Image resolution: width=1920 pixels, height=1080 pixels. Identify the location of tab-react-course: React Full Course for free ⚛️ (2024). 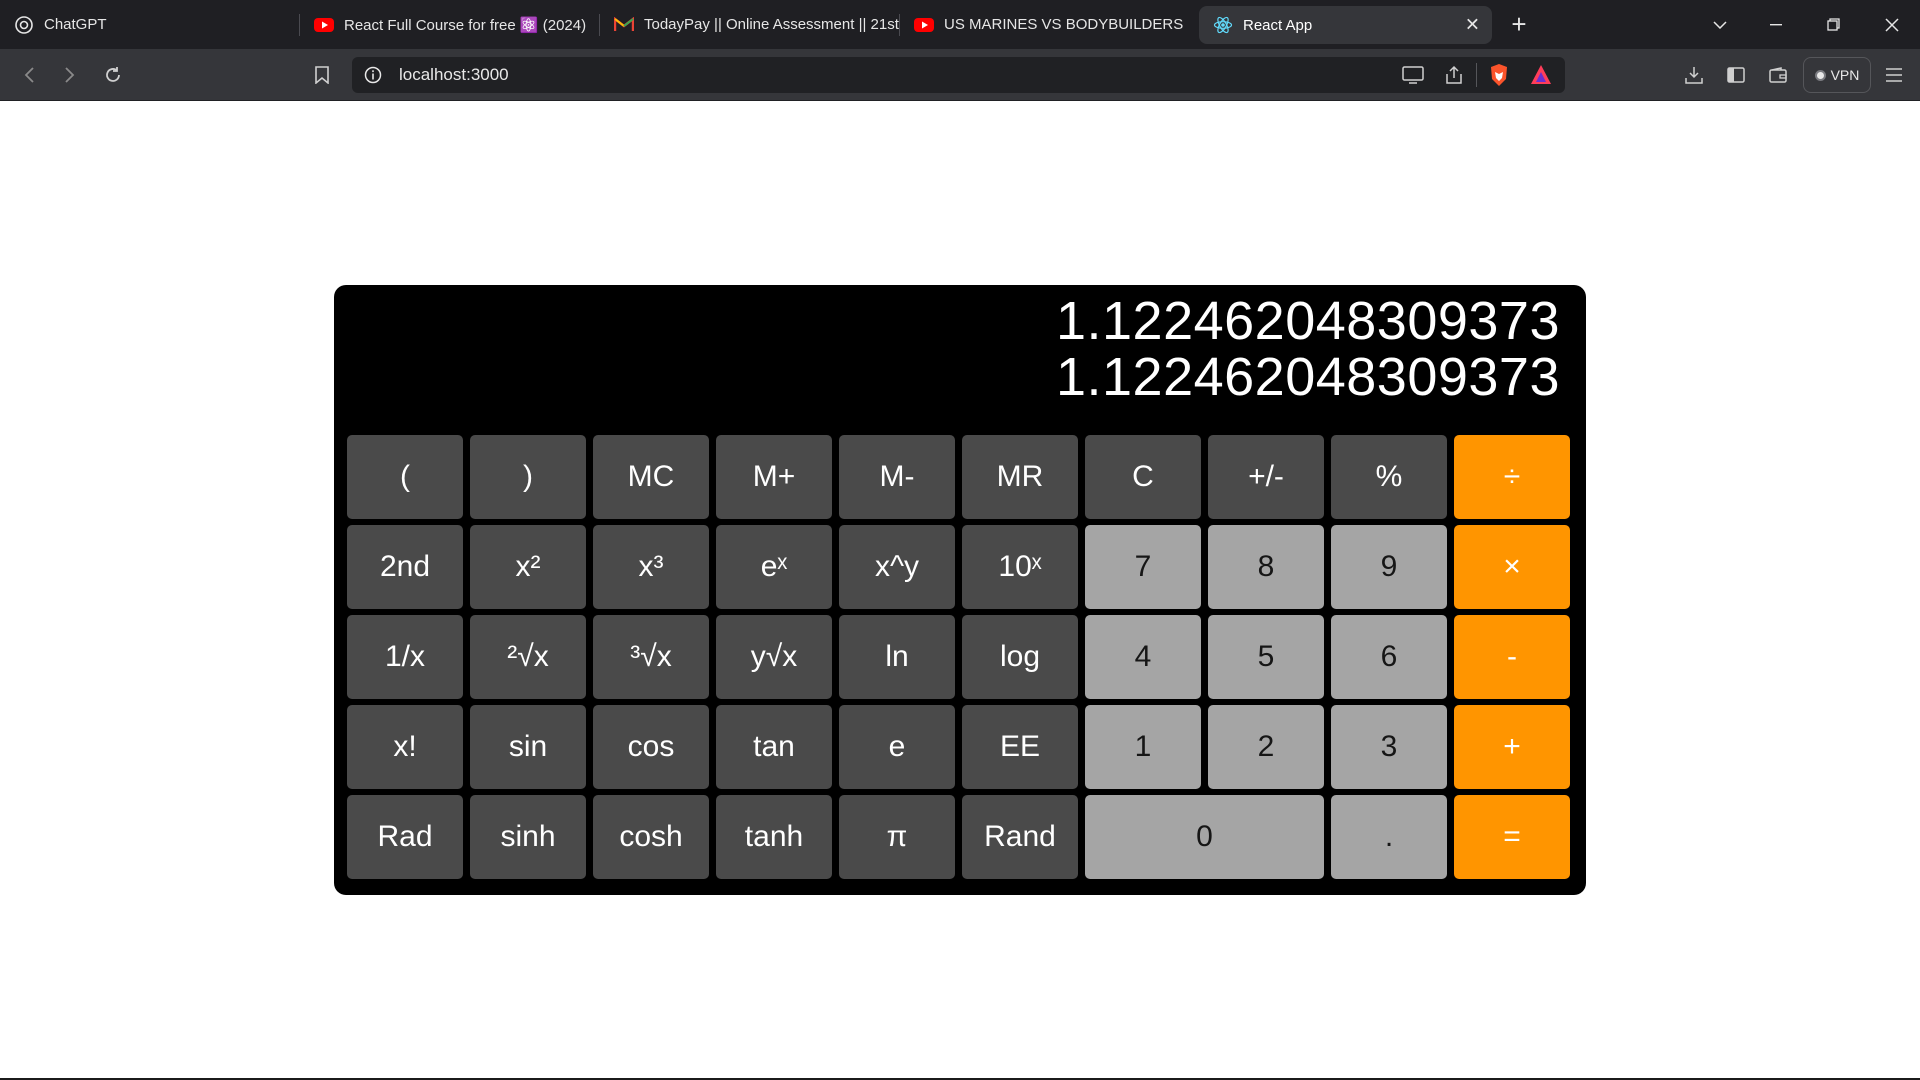
(450, 24).